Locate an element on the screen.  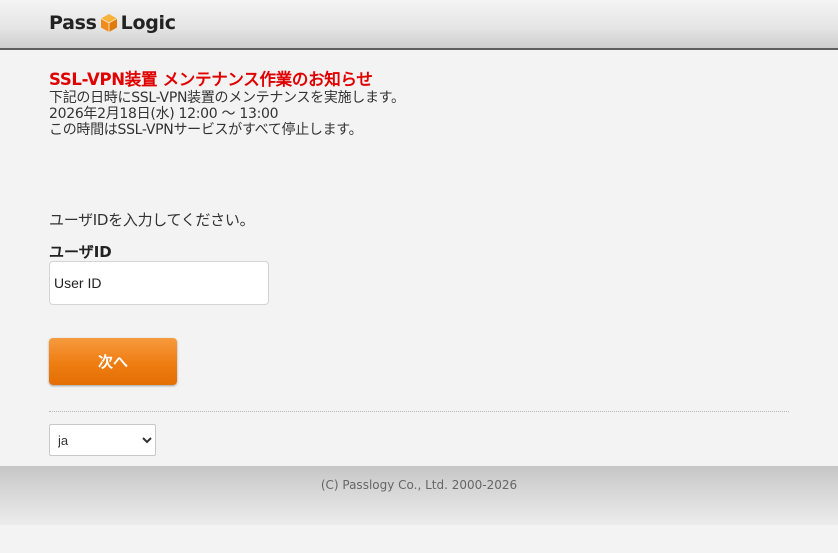
notice-line: 2026年2月18日(水) 12:00 ～ 13:00 is located at coordinates (164, 114).